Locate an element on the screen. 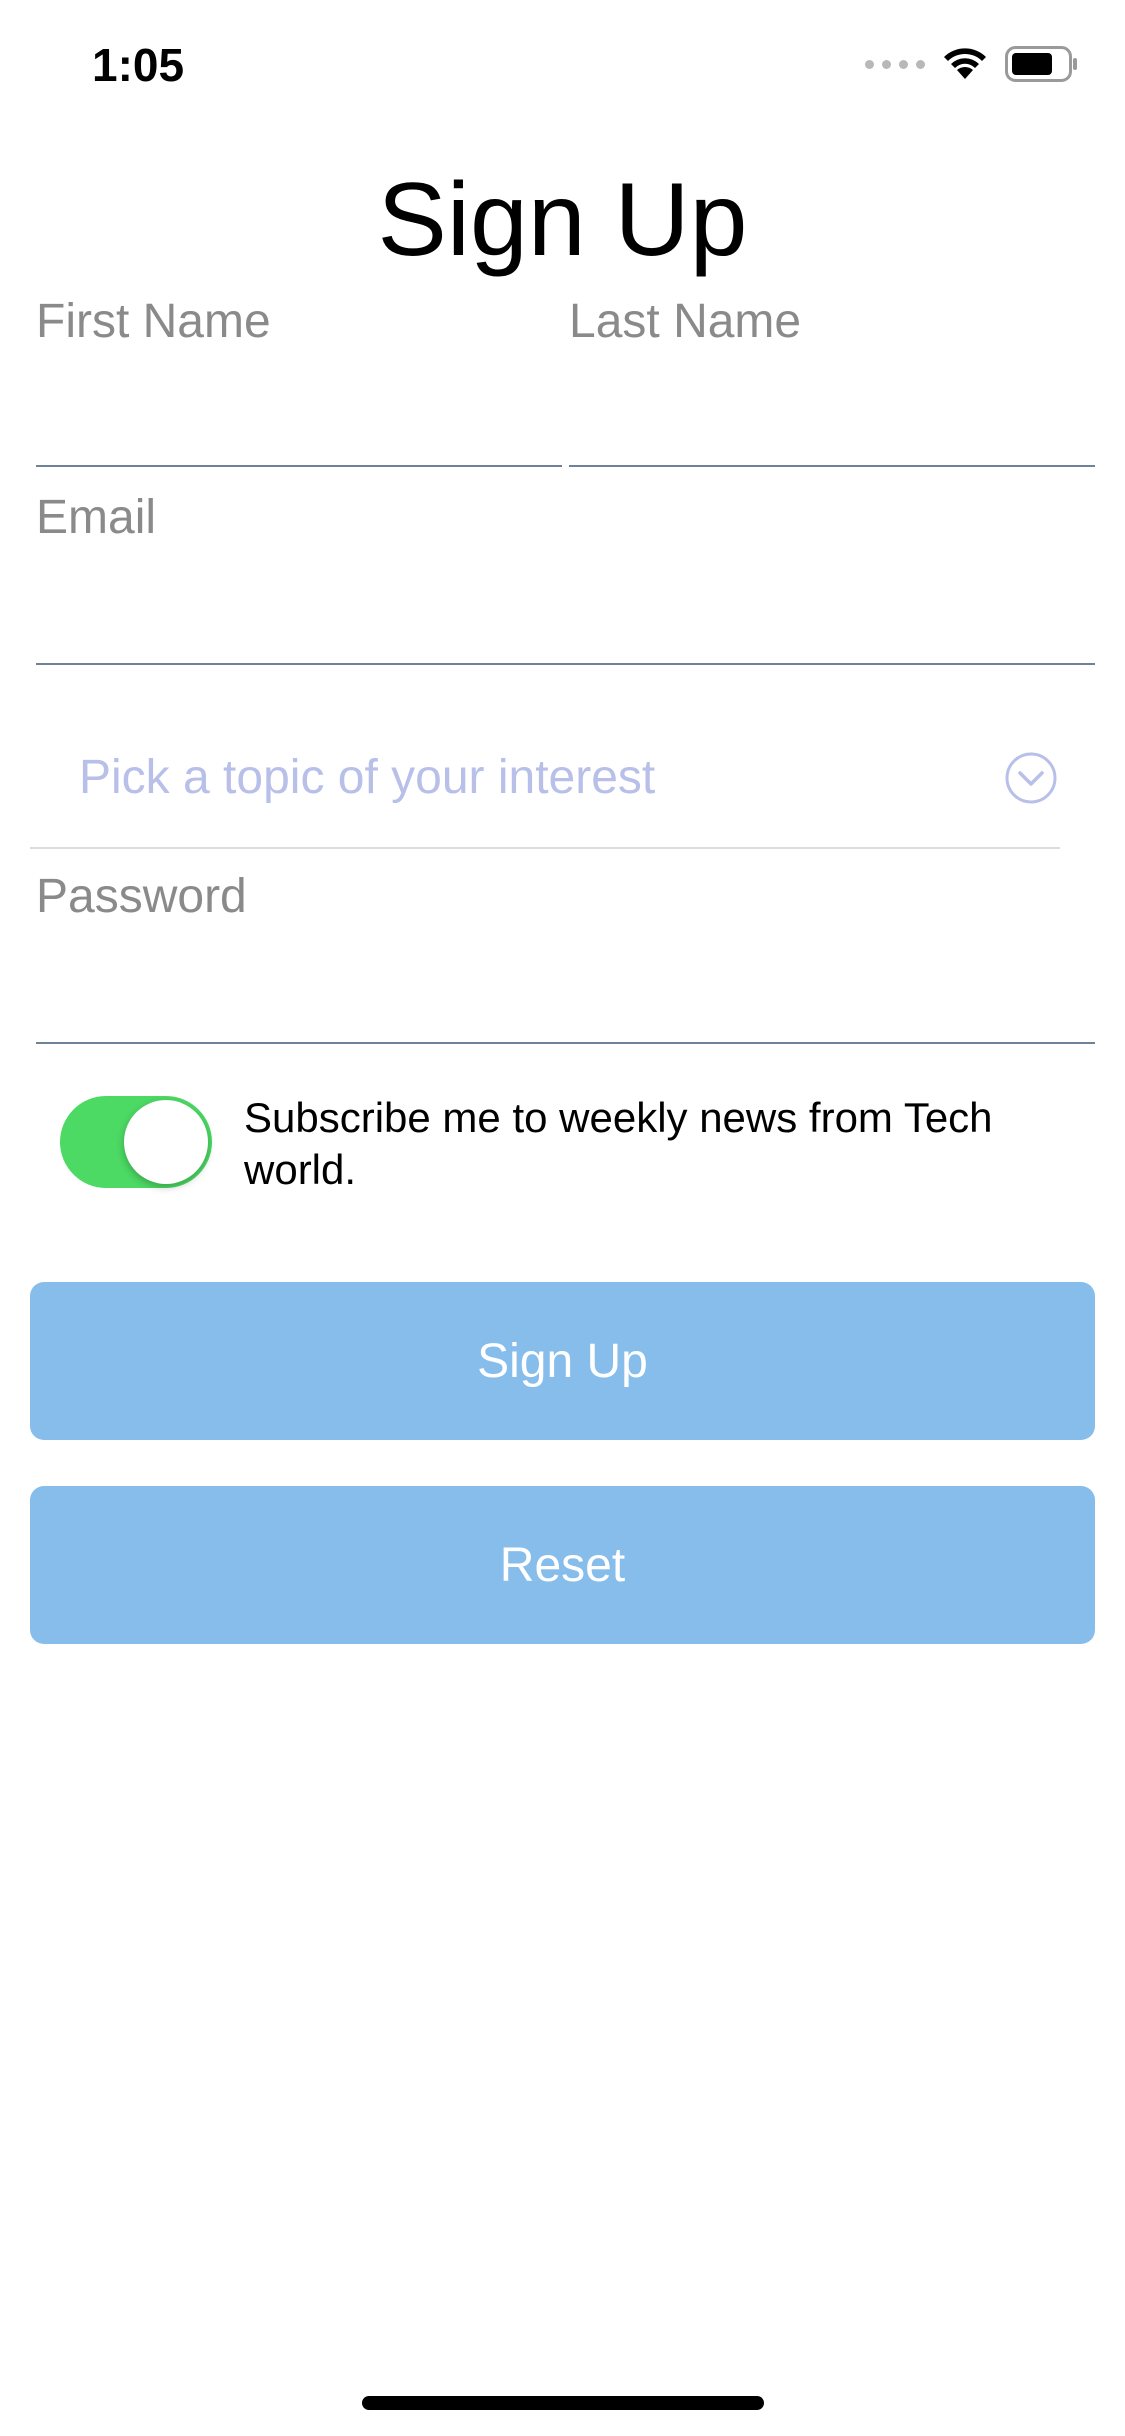  reset-button: Reset is located at coordinates (562, 1565).